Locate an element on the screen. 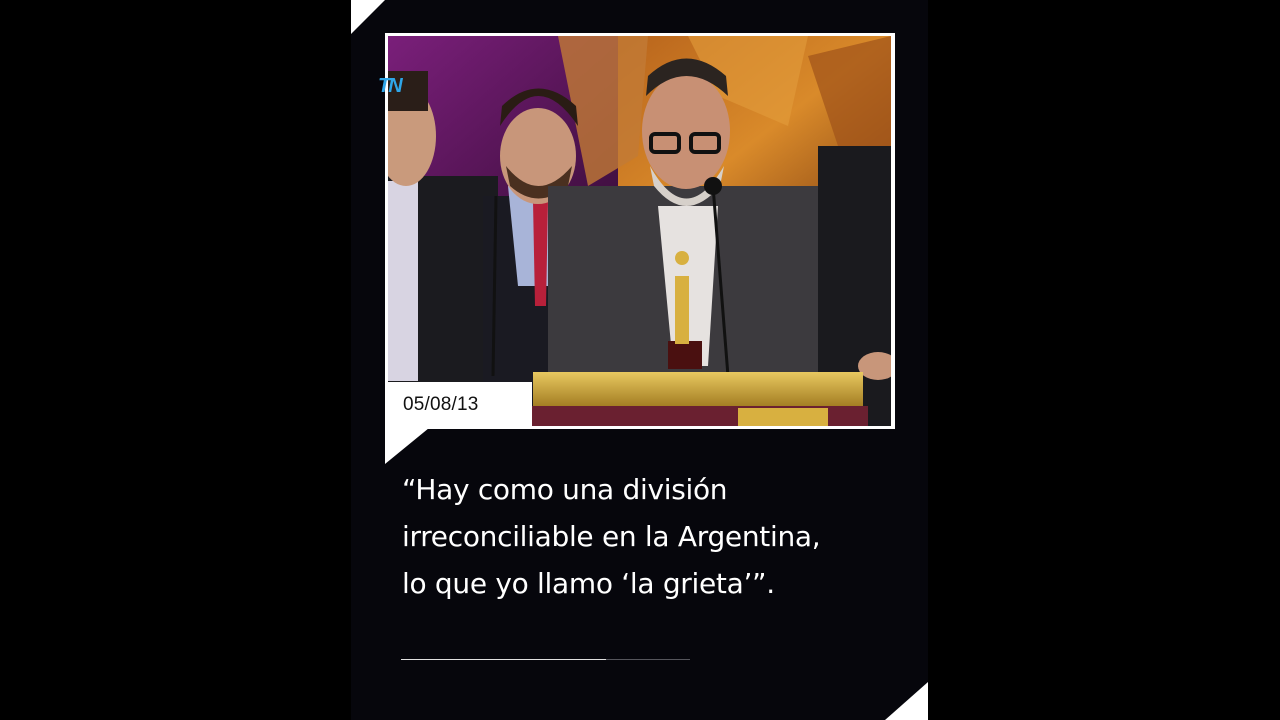  quote-line: “Hay como una división is located at coordinates (565, 489).